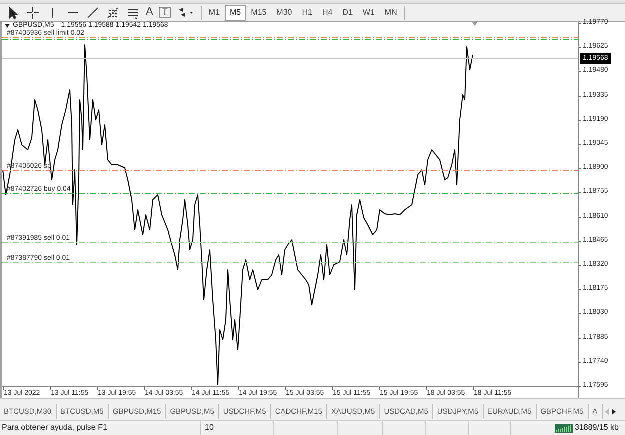  What do you see at coordinates (391, 12) in the screenshot?
I see `timeframe-button: MN` at bounding box center [391, 12].